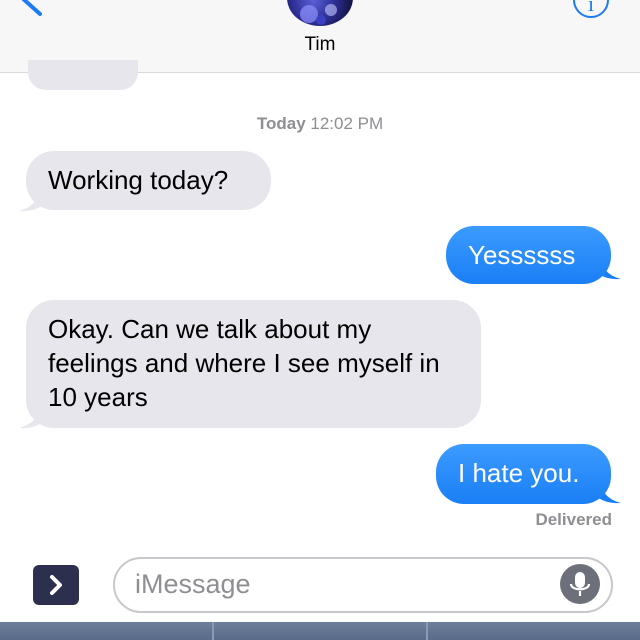  I want to click on expand-apps-button, so click(56, 585).